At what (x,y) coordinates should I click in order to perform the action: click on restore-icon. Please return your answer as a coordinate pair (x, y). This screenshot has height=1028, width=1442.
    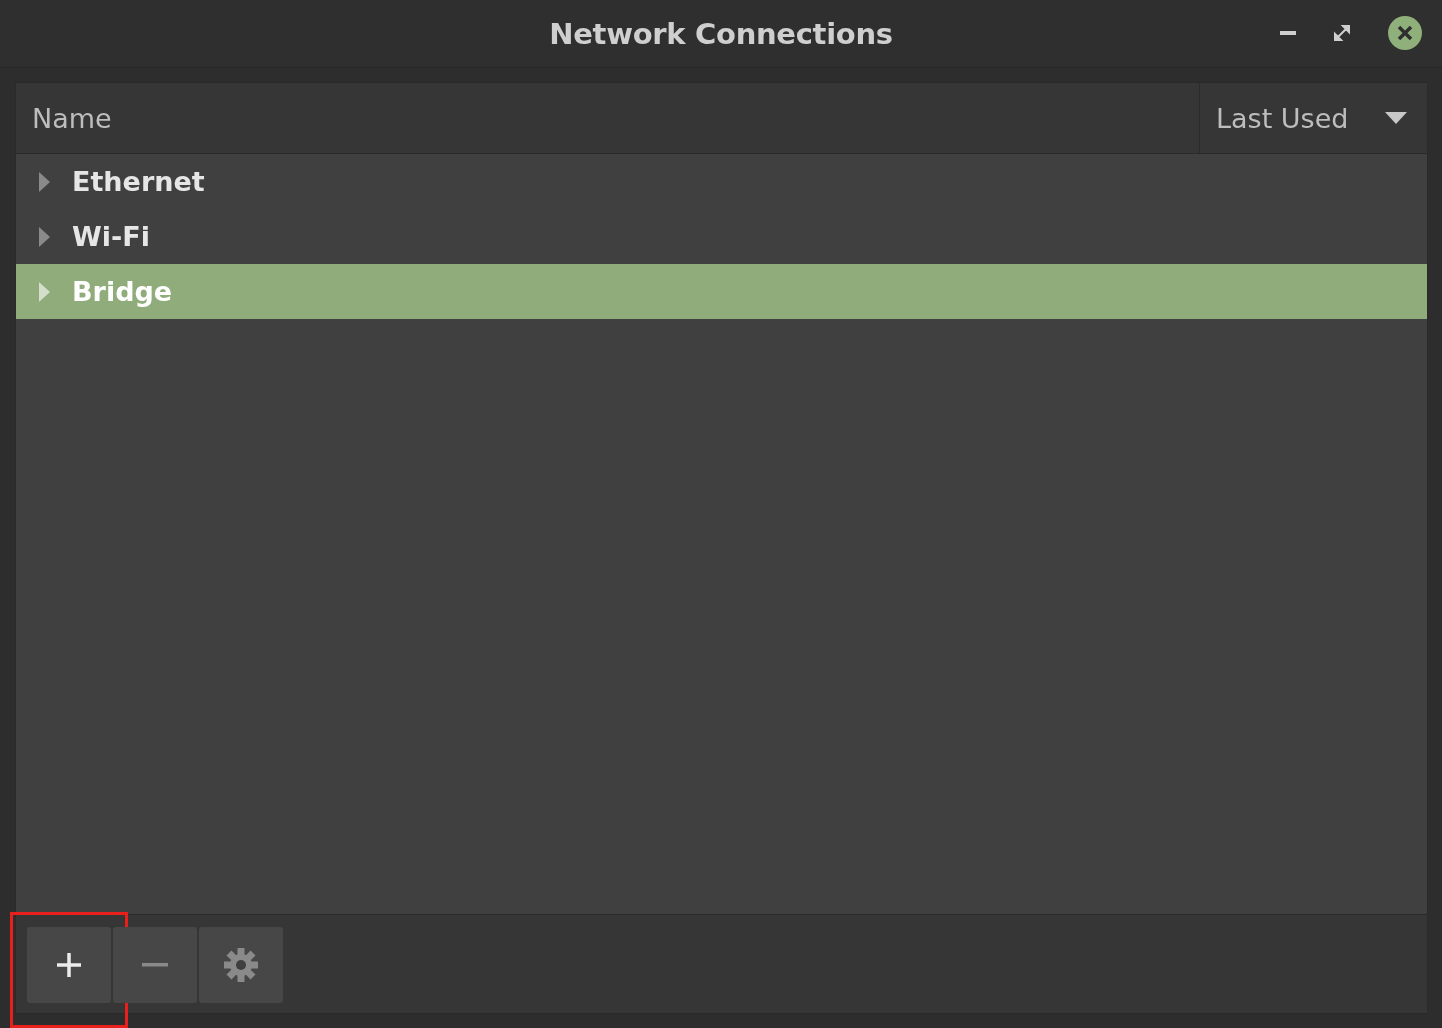
    Looking at the image, I should click on (1342, 33).